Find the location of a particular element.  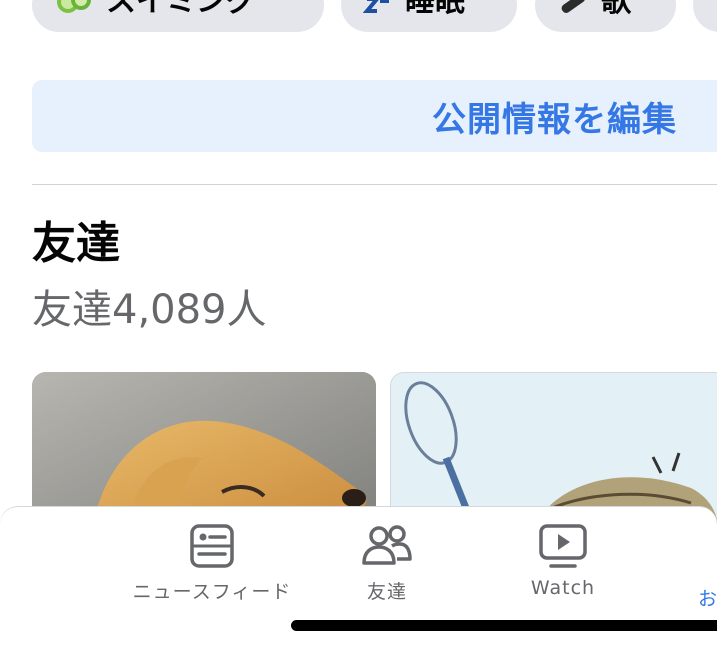

hobby-chip-swimming: スイミング is located at coordinates (178, 16).